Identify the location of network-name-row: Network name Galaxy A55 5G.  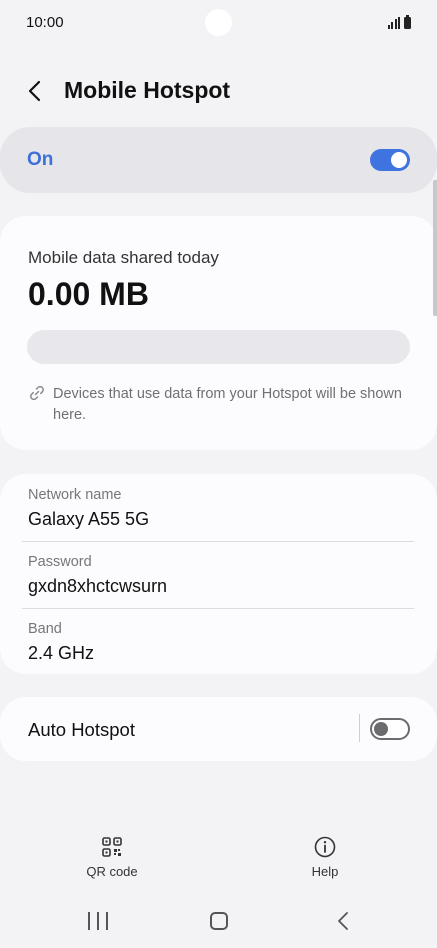
(218, 507).